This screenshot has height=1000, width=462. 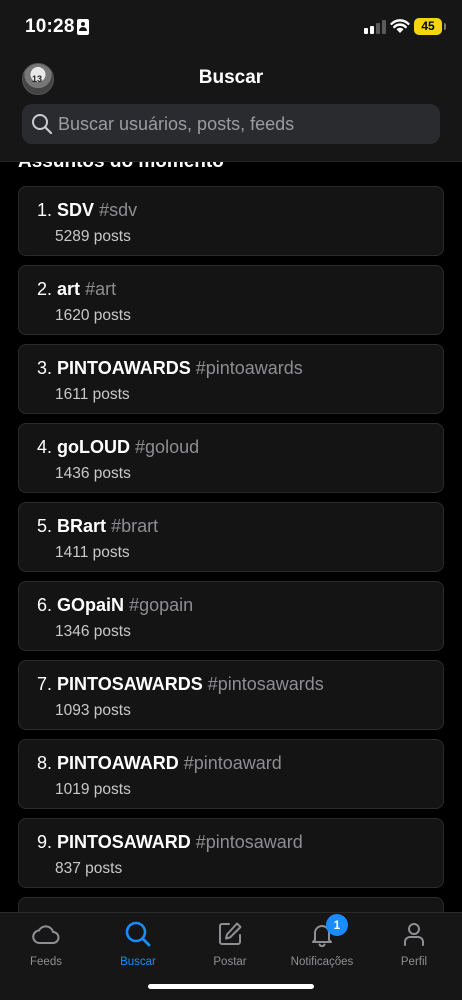 I want to click on person-icon, so click(x=414, y=934).